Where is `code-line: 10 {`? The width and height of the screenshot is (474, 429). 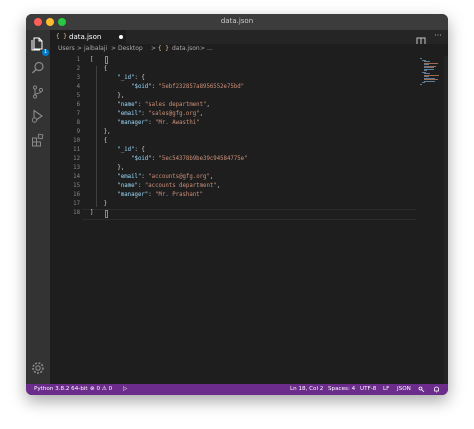 code-line: 10 { is located at coordinates (249, 141).